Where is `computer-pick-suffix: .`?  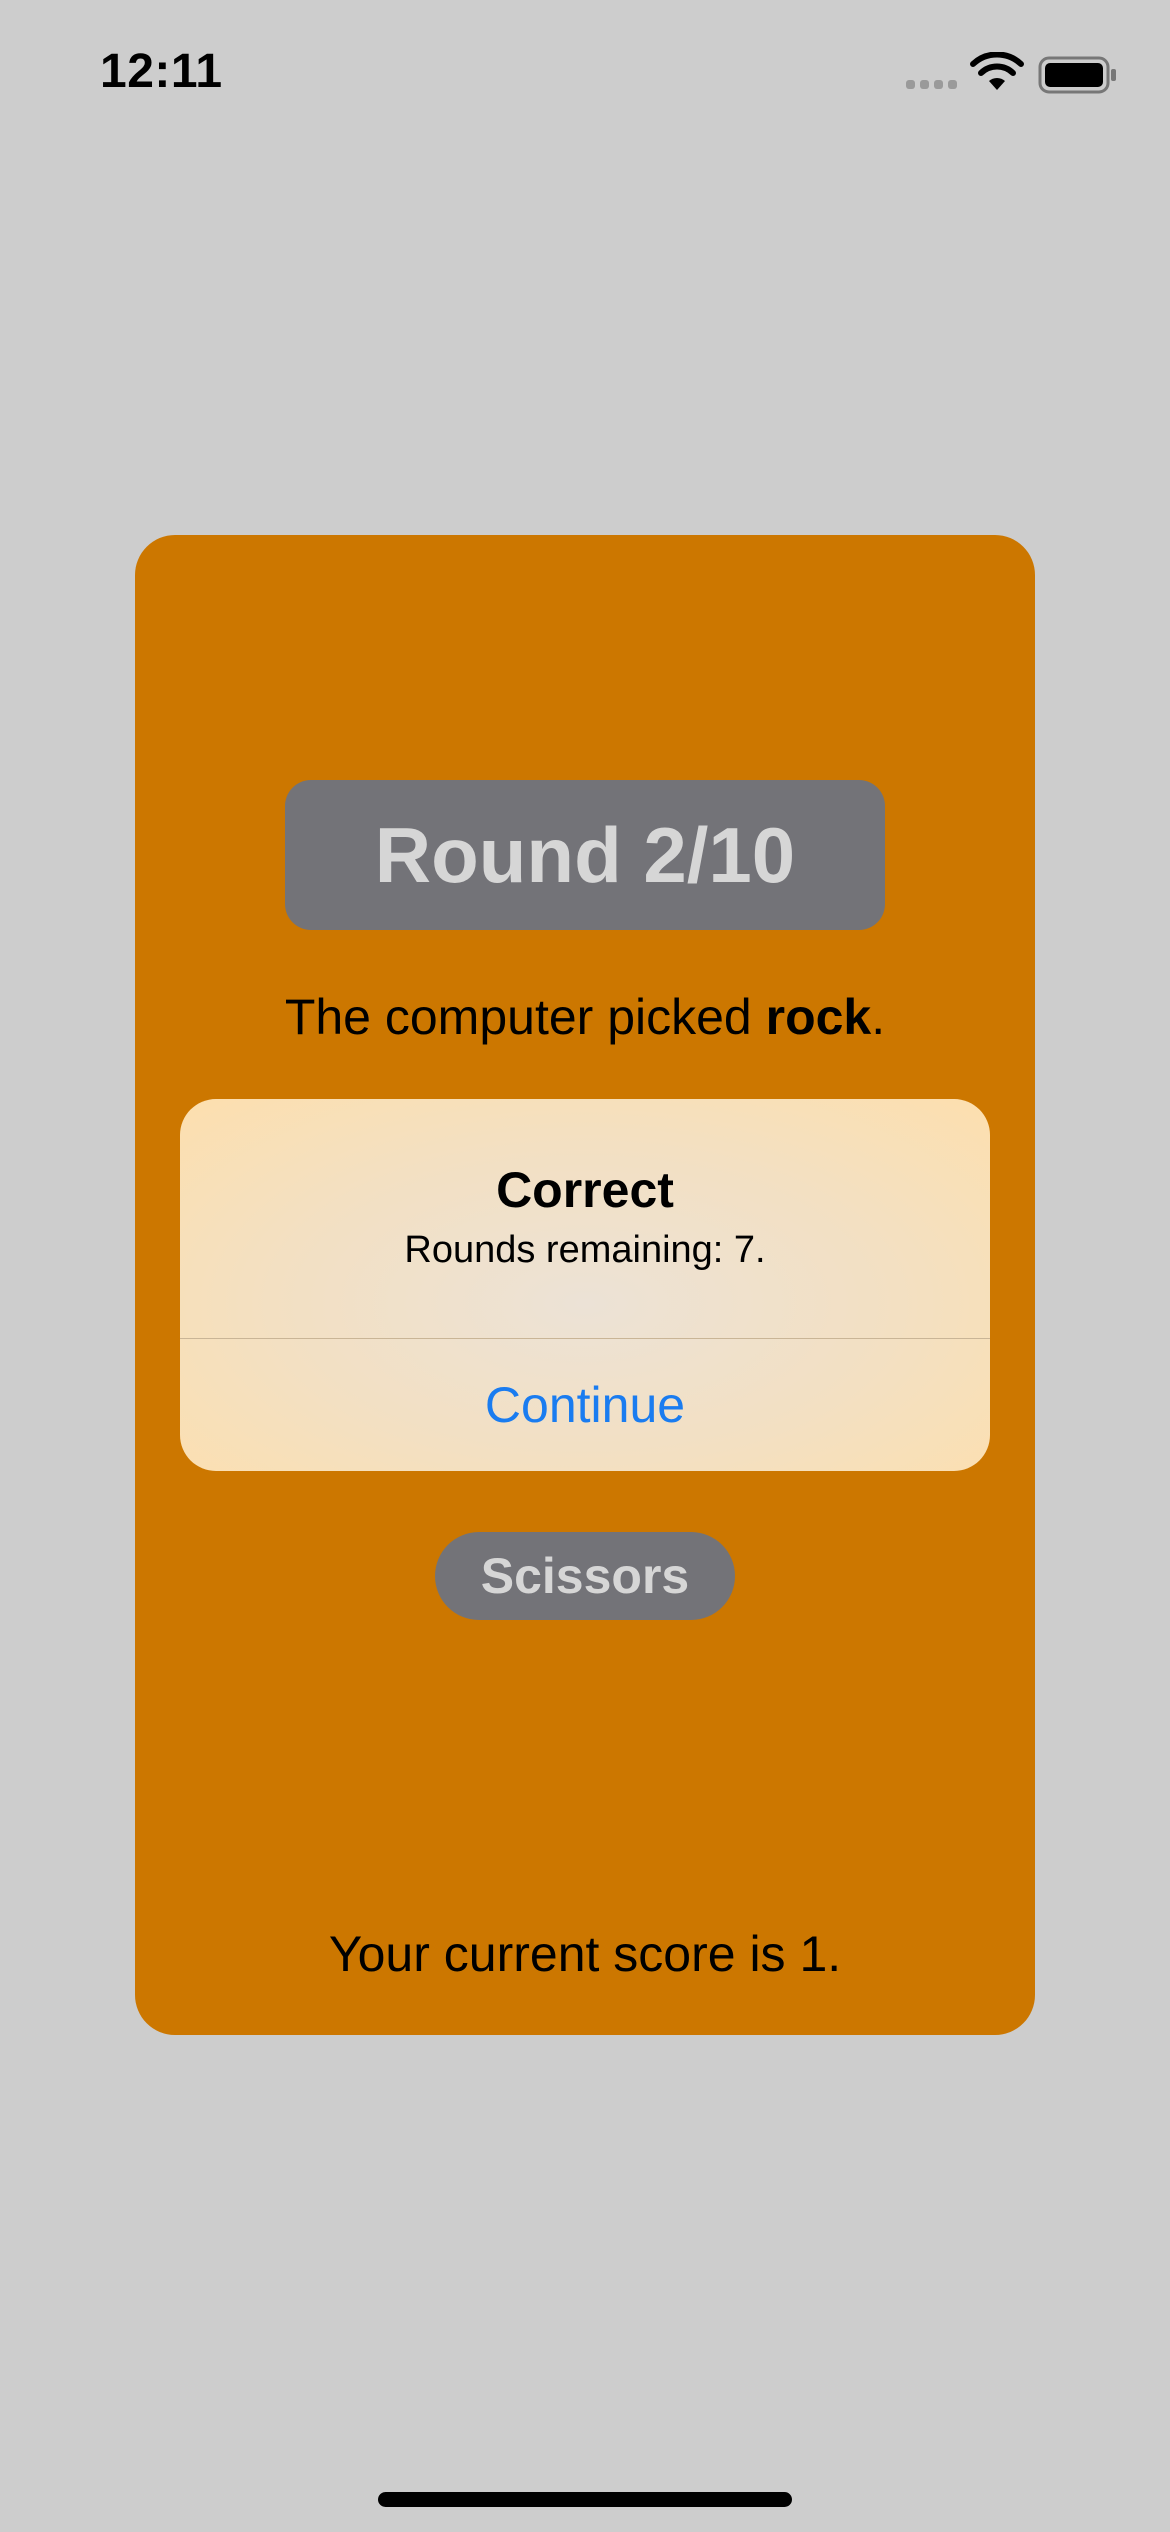
computer-pick-suffix: . is located at coordinates (878, 1017).